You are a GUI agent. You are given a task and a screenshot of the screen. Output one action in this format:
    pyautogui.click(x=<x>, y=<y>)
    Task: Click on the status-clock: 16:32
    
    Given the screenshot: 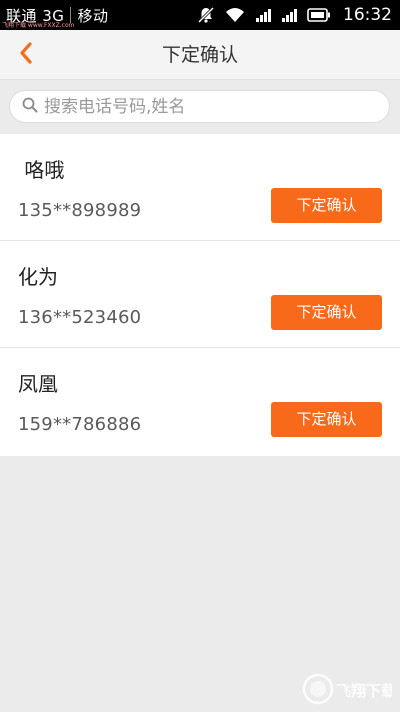 What is the action you would take?
    pyautogui.click(x=367, y=15)
    